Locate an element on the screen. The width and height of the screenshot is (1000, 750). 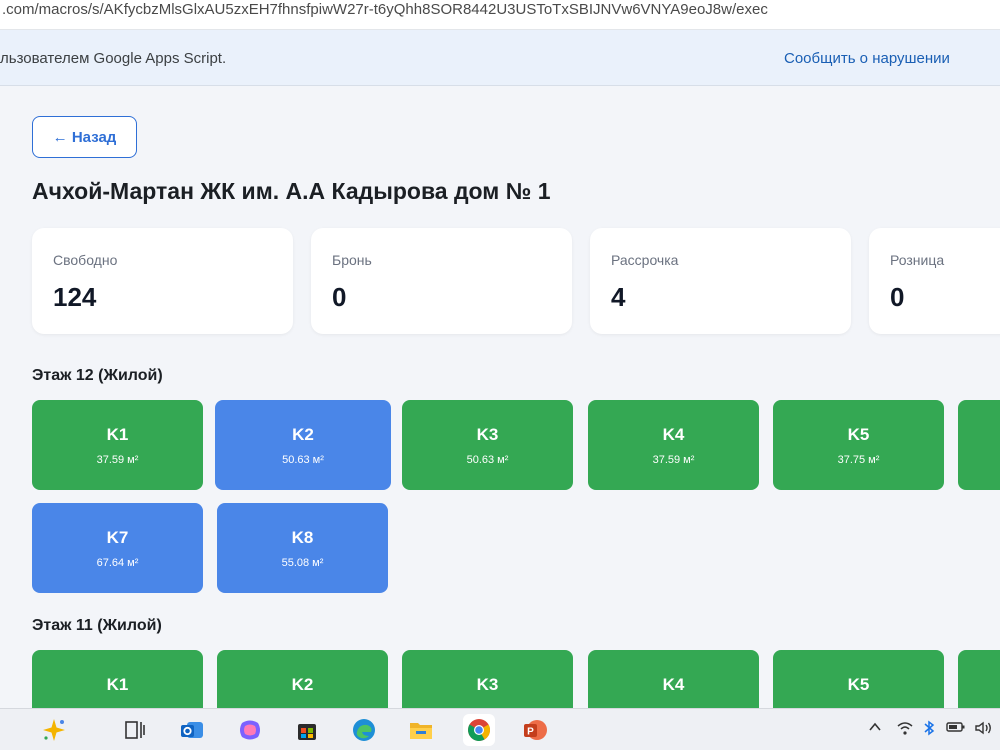
apartment-tile: K1 is located at coordinates (117, 679).